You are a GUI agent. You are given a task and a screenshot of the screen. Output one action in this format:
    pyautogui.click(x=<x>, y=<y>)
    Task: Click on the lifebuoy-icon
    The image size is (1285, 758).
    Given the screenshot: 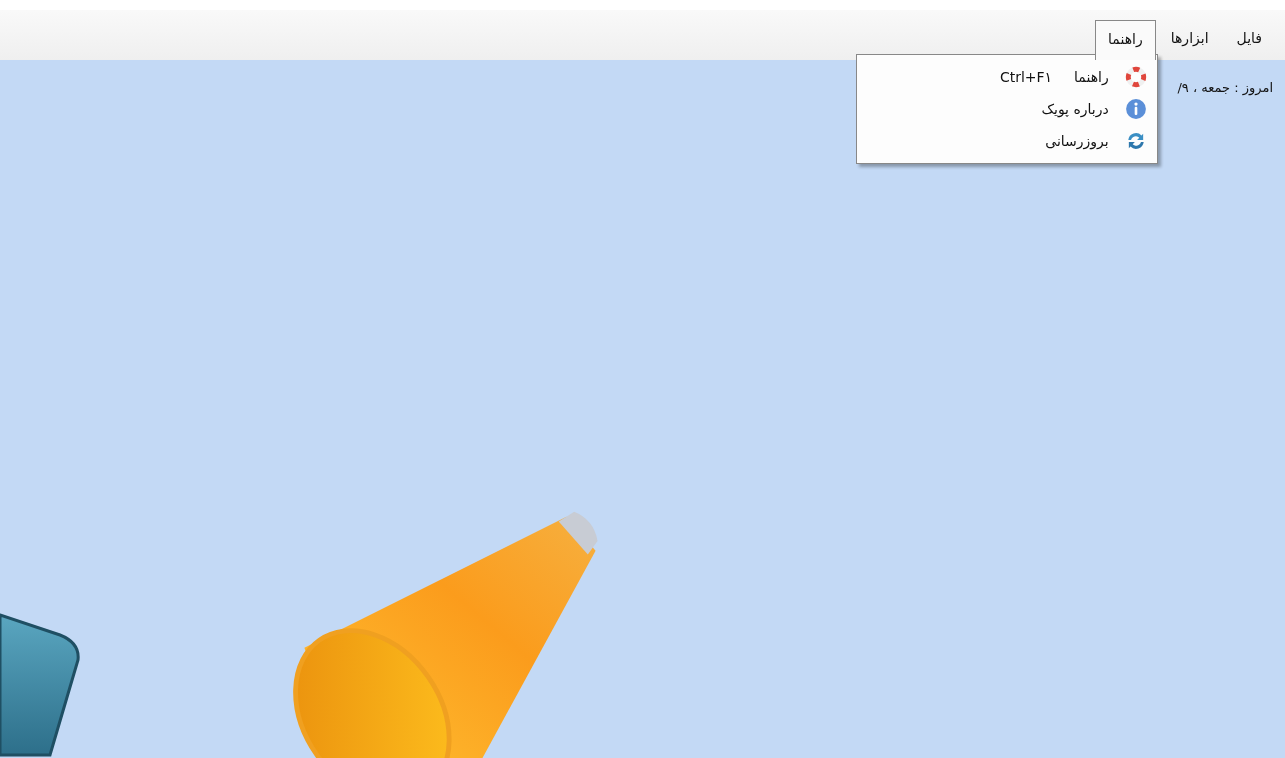 What is the action you would take?
    pyautogui.click(x=1135, y=77)
    